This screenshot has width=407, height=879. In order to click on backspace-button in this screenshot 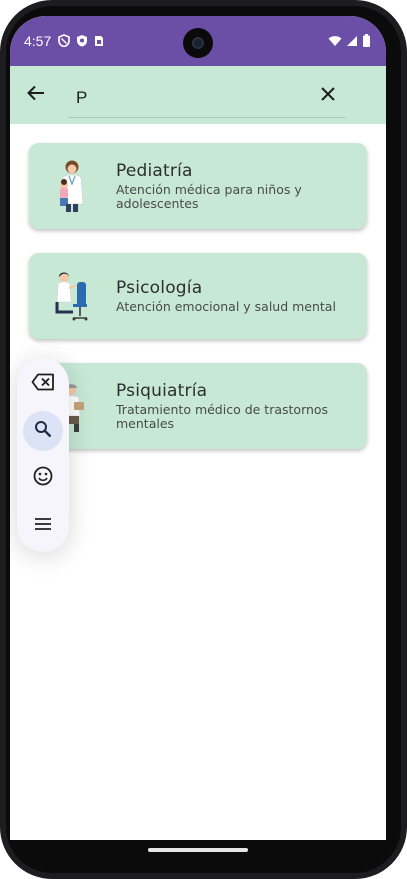, I will do `click(43, 384)`.